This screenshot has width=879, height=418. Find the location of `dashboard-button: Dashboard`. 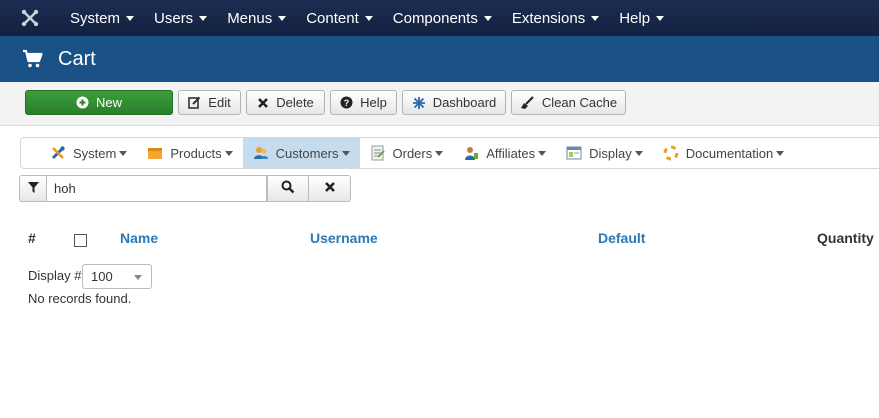

dashboard-button: Dashboard is located at coordinates (454, 102).